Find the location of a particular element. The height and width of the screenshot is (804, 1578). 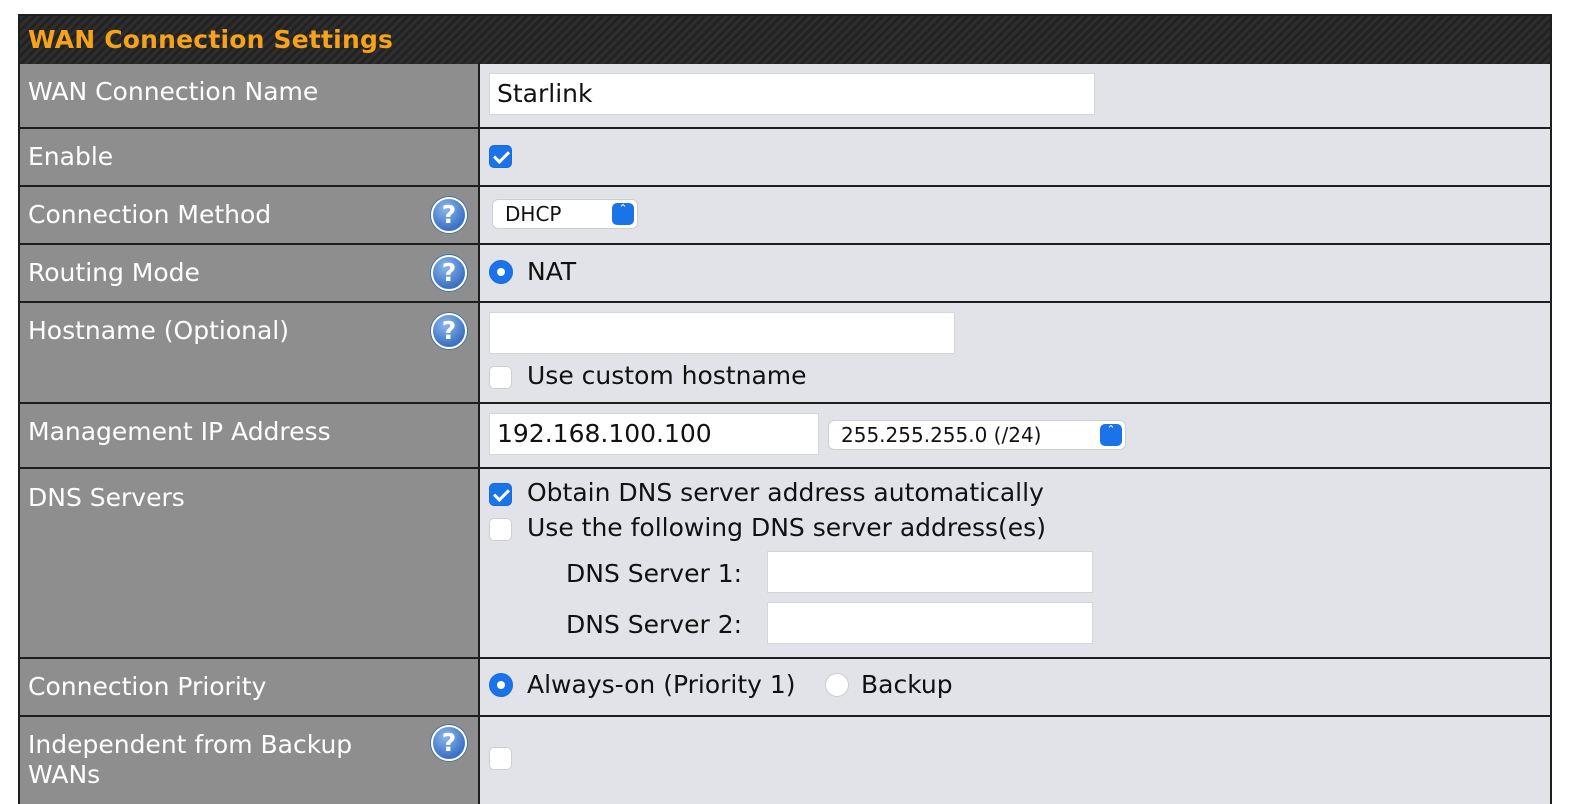

dns-manual-label: Use the following DNS server address(es) is located at coordinates (786, 527).